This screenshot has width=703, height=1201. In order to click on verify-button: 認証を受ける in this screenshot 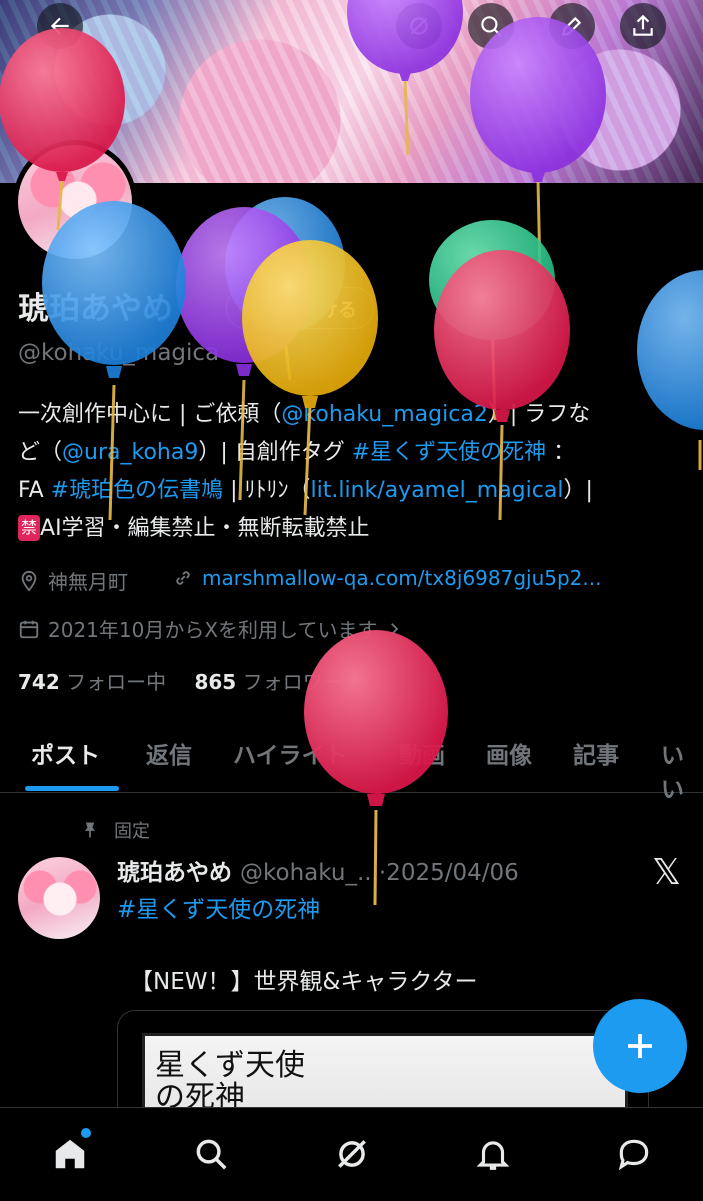, I will do `click(300, 308)`.